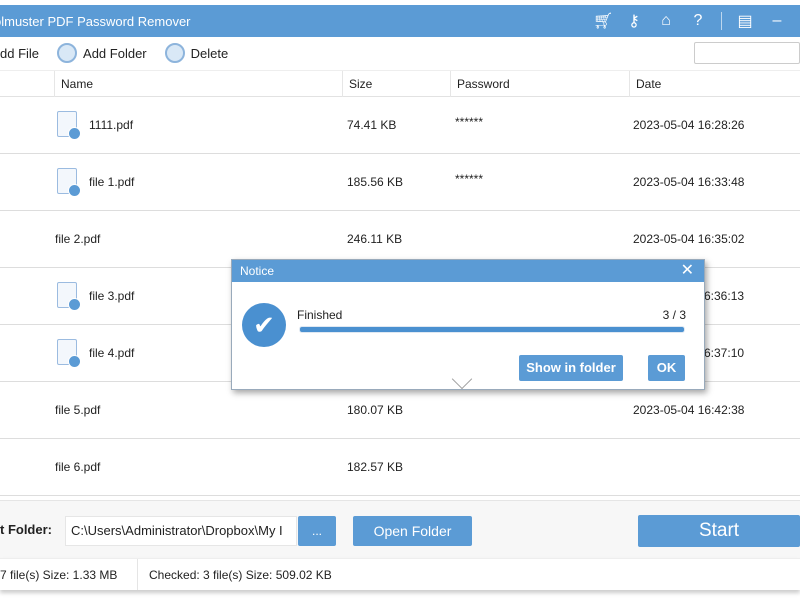 This screenshot has width=800, height=600. I want to click on dialog-header: Notice ✕, so click(468, 271).